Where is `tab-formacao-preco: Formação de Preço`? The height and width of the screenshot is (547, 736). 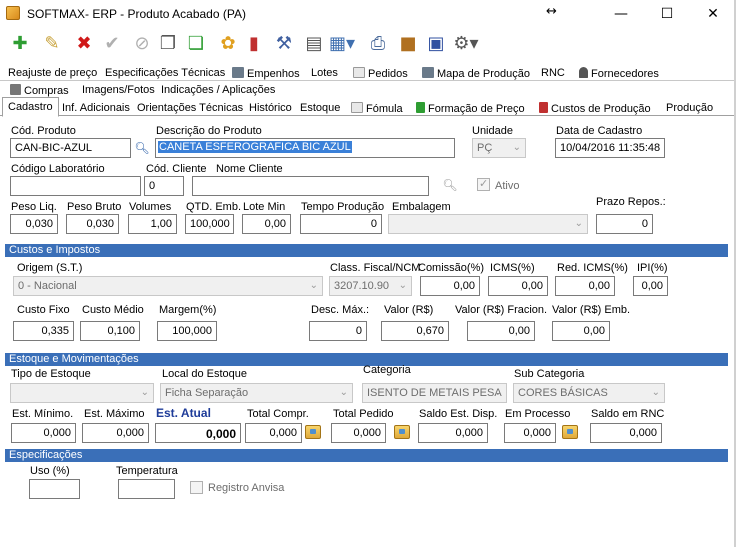
tab-formacao-preco: Formação de Preço is located at coordinates (470, 107).